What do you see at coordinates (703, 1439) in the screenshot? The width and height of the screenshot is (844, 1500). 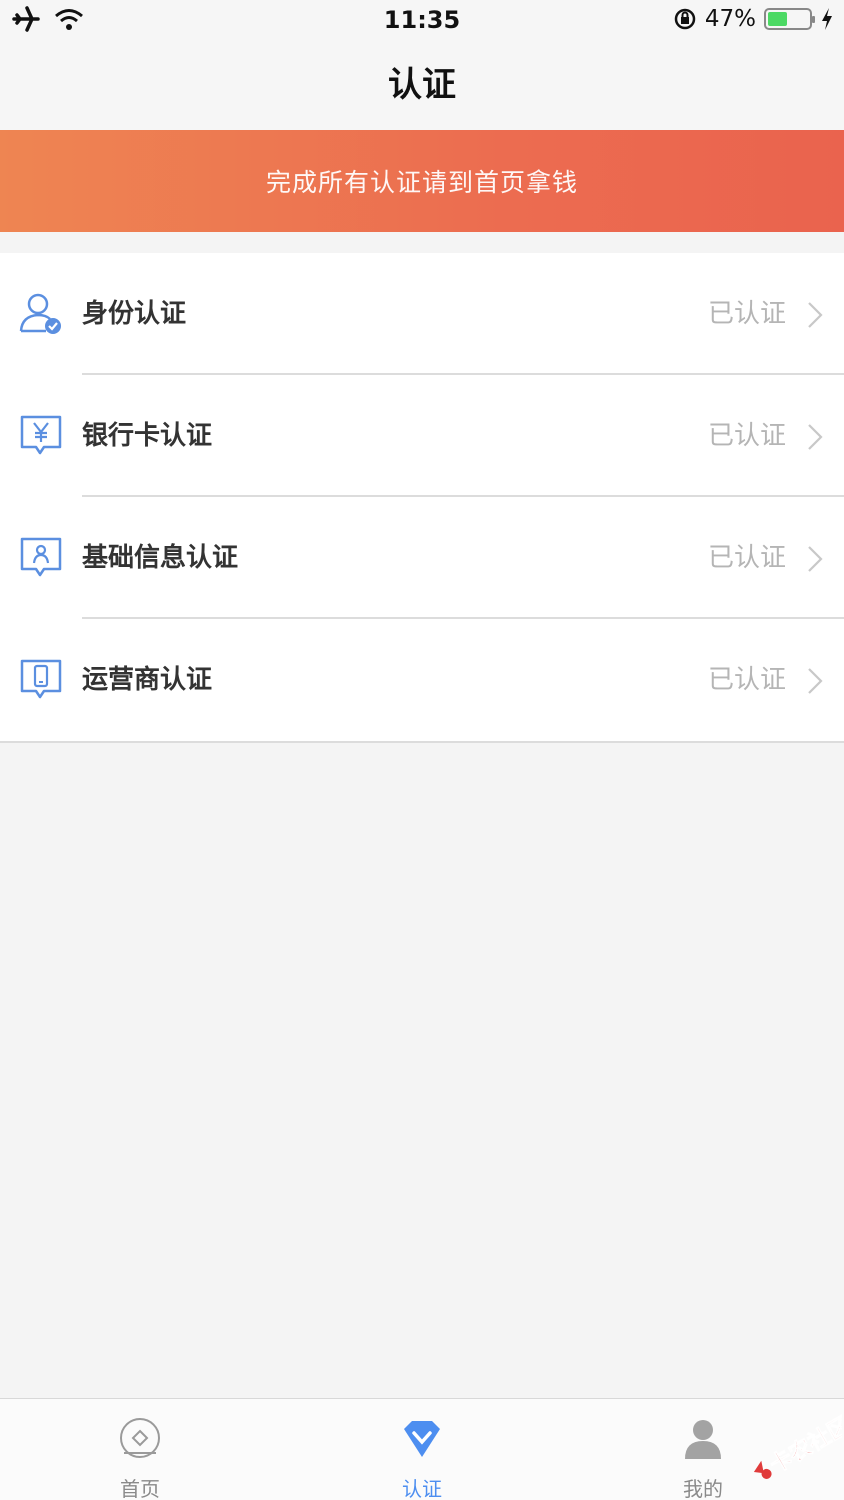 I see `person-icon` at bounding box center [703, 1439].